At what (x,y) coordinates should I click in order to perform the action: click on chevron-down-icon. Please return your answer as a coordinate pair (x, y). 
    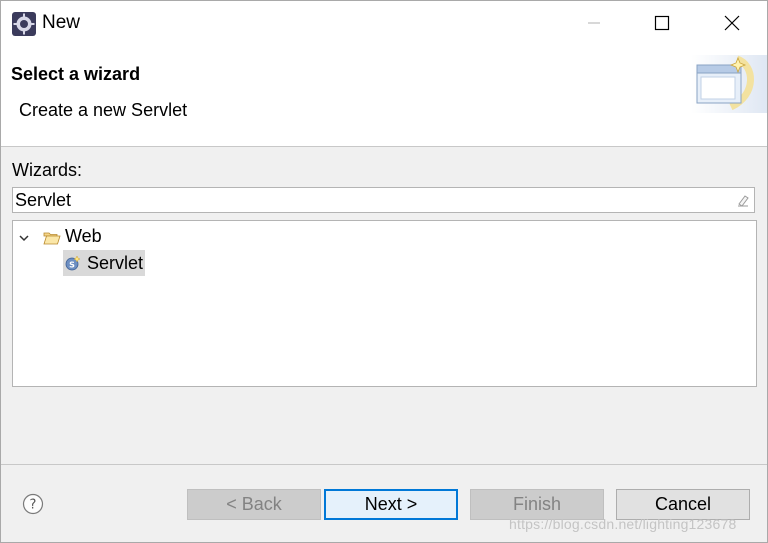
    Looking at the image, I should click on (24, 236).